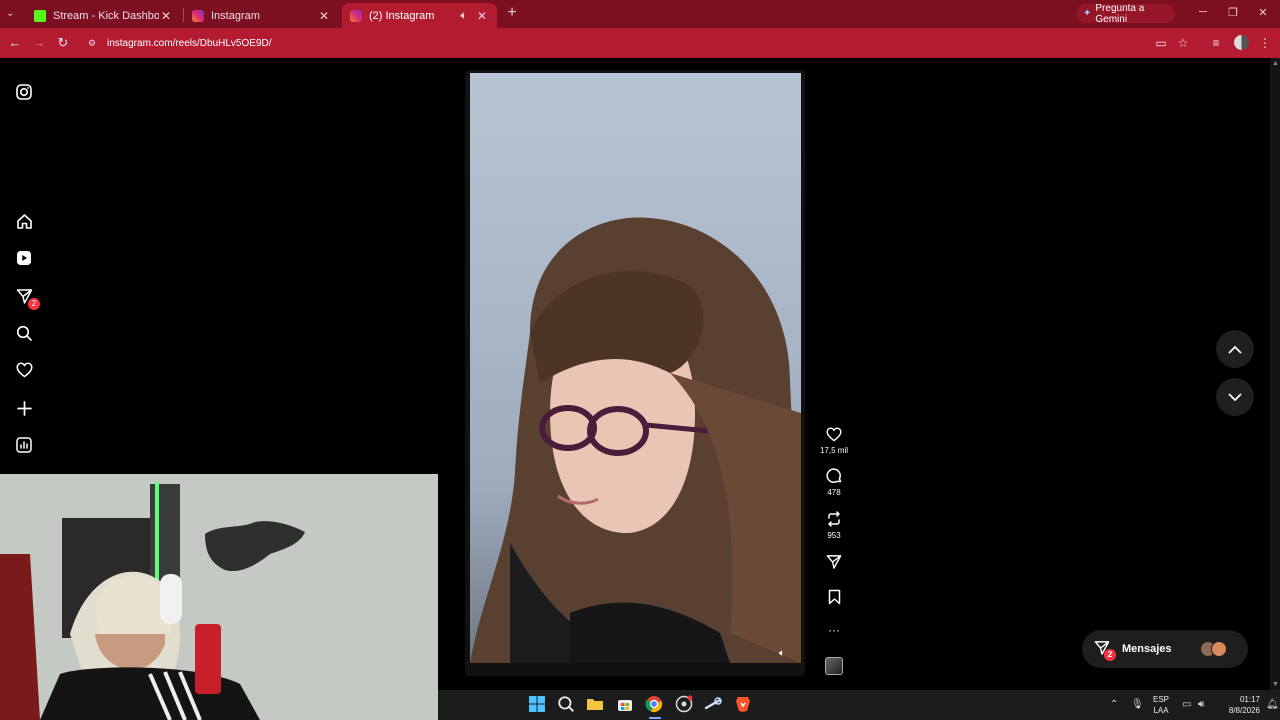 The width and height of the screenshot is (1280, 720). Describe the element at coordinates (1147, 649) in the screenshot. I see `messages-label: Mensajes` at that location.